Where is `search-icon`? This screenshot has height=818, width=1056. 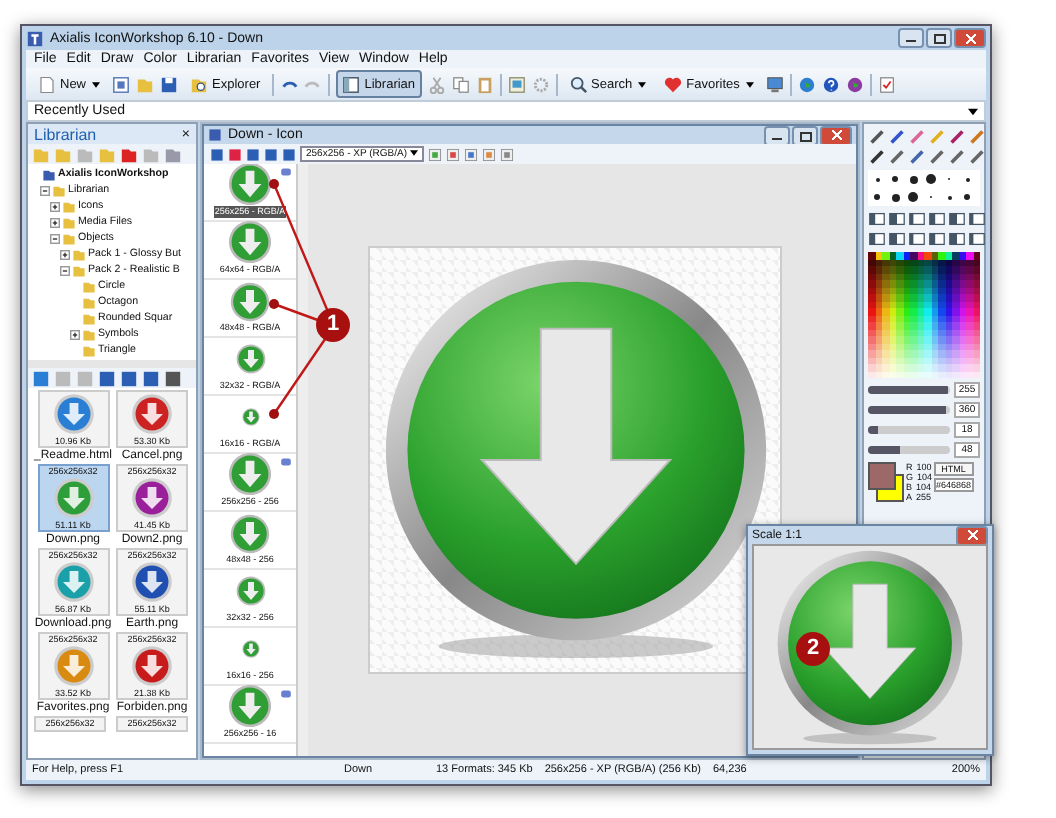
search-icon is located at coordinates (578, 84).